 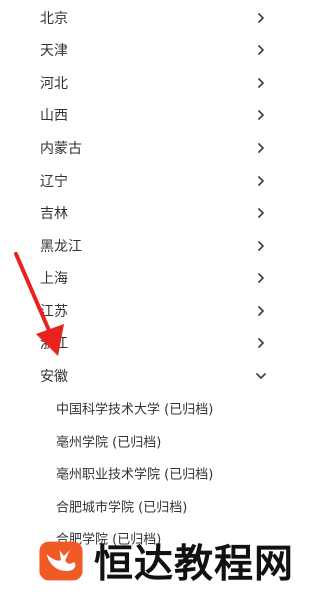 What do you see at coordinates (150, 311) in the screenshot?
I see `province-item-jiangsu: 江苏` at bounding box center [150, 311].